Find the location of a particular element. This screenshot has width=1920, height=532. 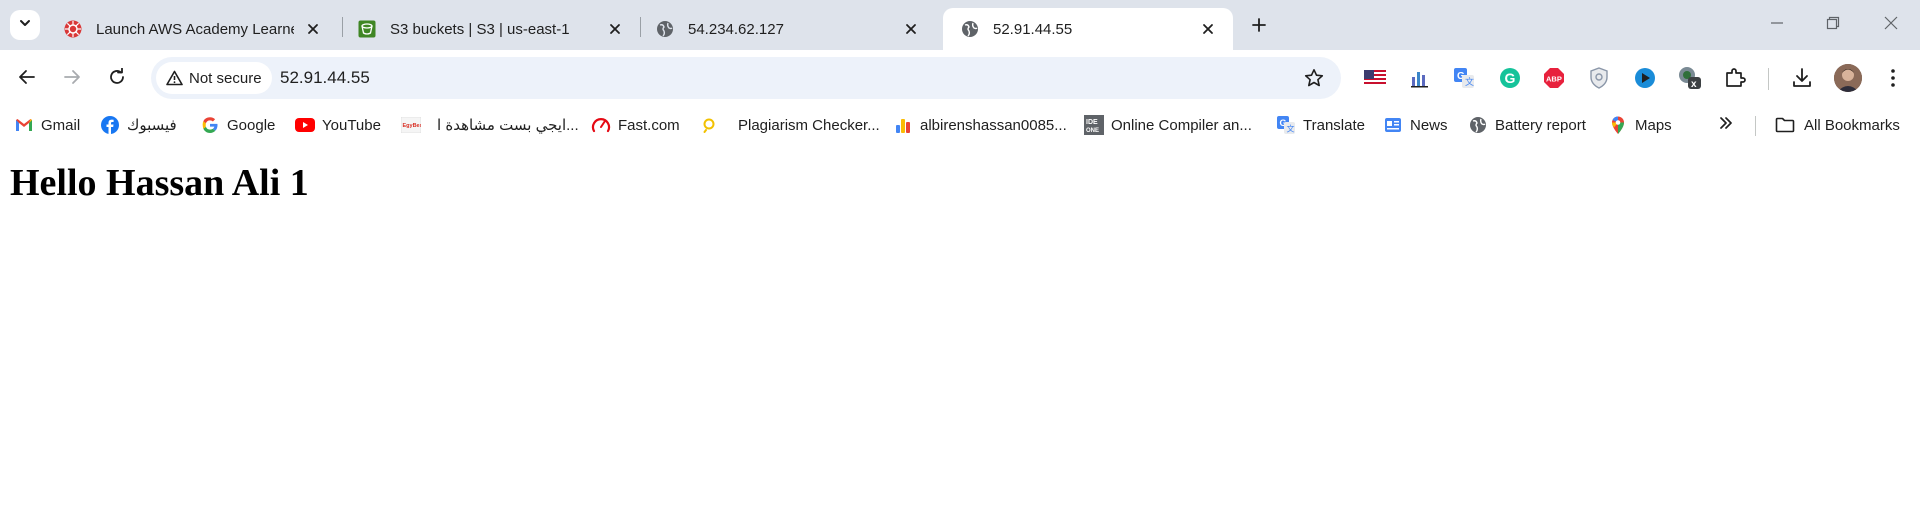

bookmark-gmail: Gmail is located at coordinates (47, 125).